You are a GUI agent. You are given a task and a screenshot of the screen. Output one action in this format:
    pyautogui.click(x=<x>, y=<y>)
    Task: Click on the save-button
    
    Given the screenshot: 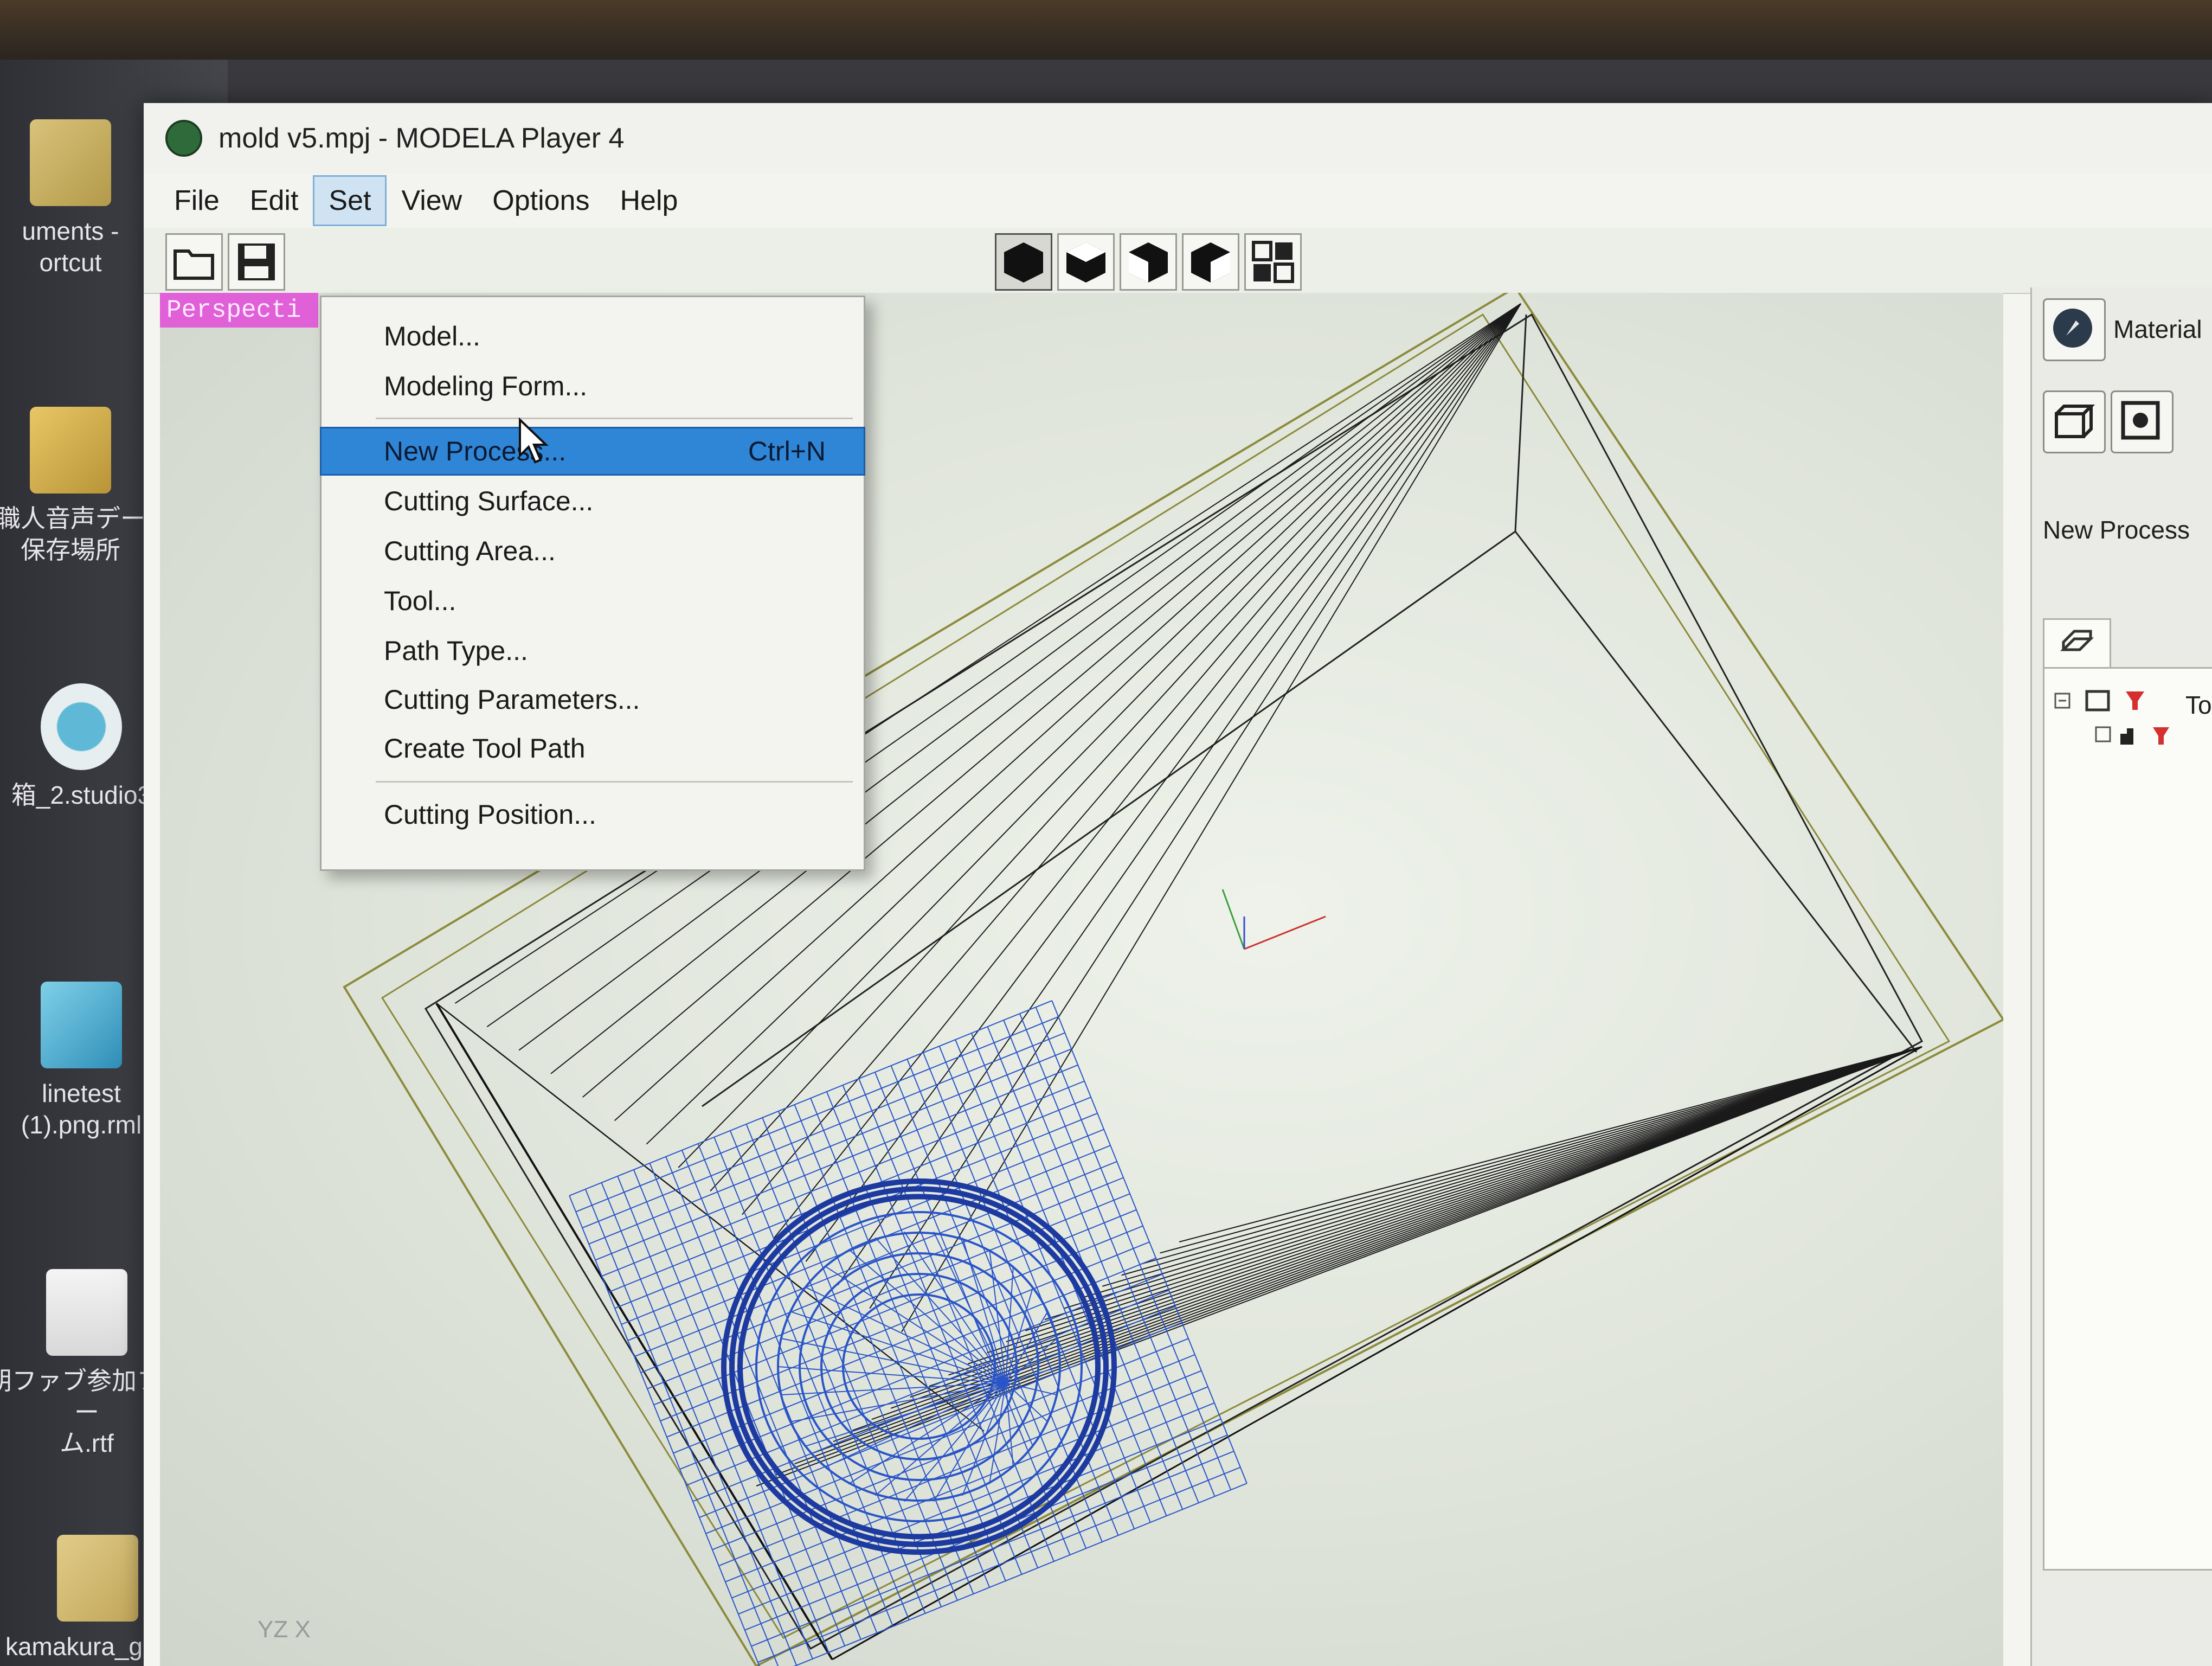 What is the action you would take?
    pyautogui.click(x=256, y=262)
    